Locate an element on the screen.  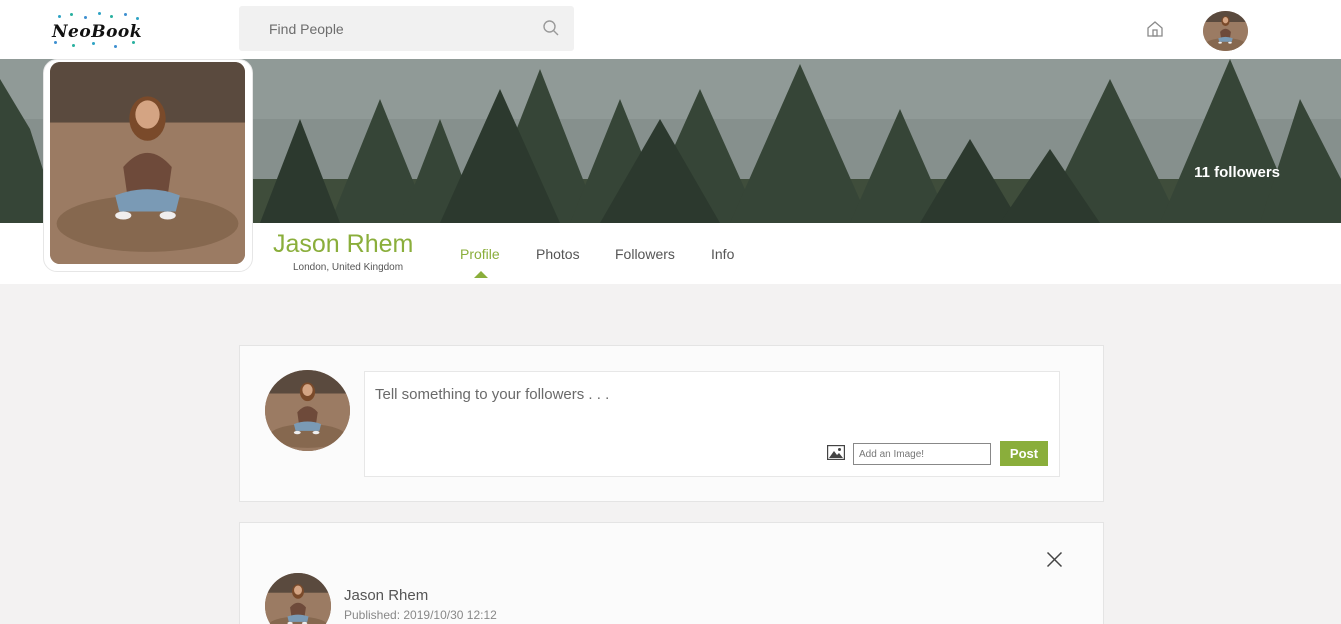
logo-text: NeoBook is located at coordinates (97, 32).